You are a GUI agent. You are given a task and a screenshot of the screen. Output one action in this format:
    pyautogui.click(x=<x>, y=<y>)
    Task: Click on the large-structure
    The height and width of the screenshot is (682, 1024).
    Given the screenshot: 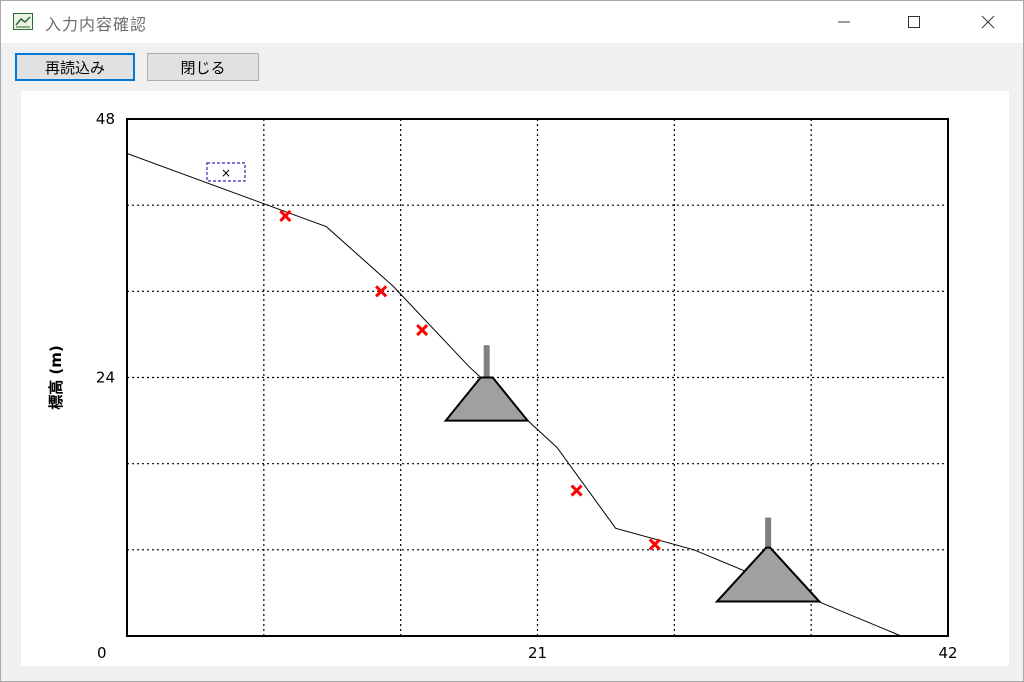 What is the action you would take?
    pyautogui.click(x=768, y=560)
    